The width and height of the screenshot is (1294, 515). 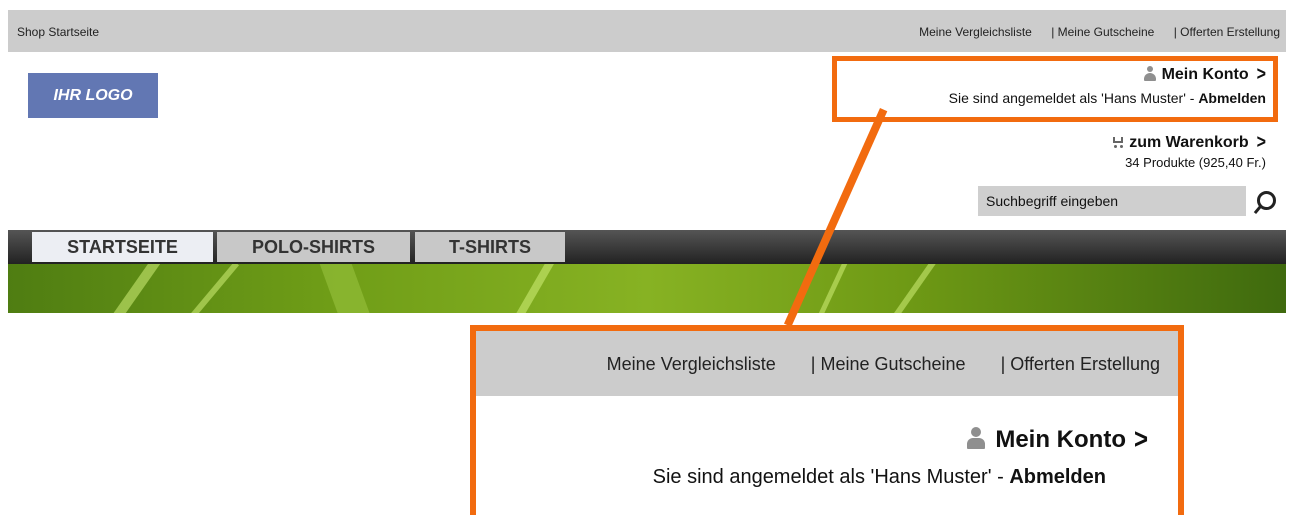 What do you see at coordinates (976, 438) in the screenshot?
I see `user-icon` at bounding box center [976, 438].